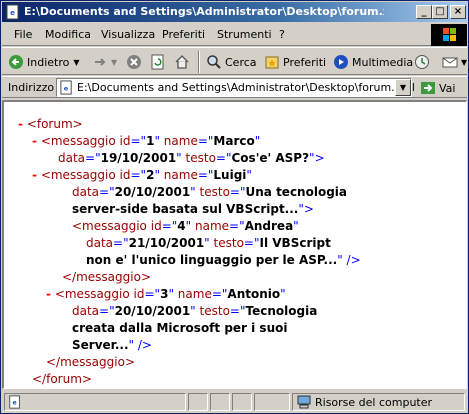 The image size is (469, 414). I want to click on favorites-label: Preferiti, so click(305, 62).